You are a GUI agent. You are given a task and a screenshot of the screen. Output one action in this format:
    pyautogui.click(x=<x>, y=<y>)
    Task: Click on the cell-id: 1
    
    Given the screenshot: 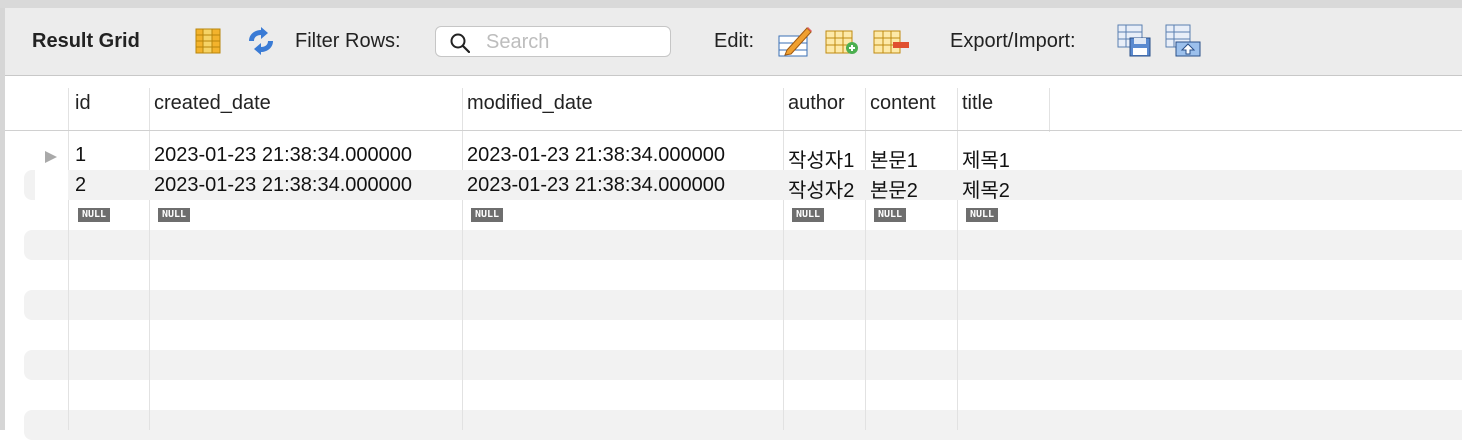 What is the action you would take?
    pyautogui.click(x=80, y=155)
    